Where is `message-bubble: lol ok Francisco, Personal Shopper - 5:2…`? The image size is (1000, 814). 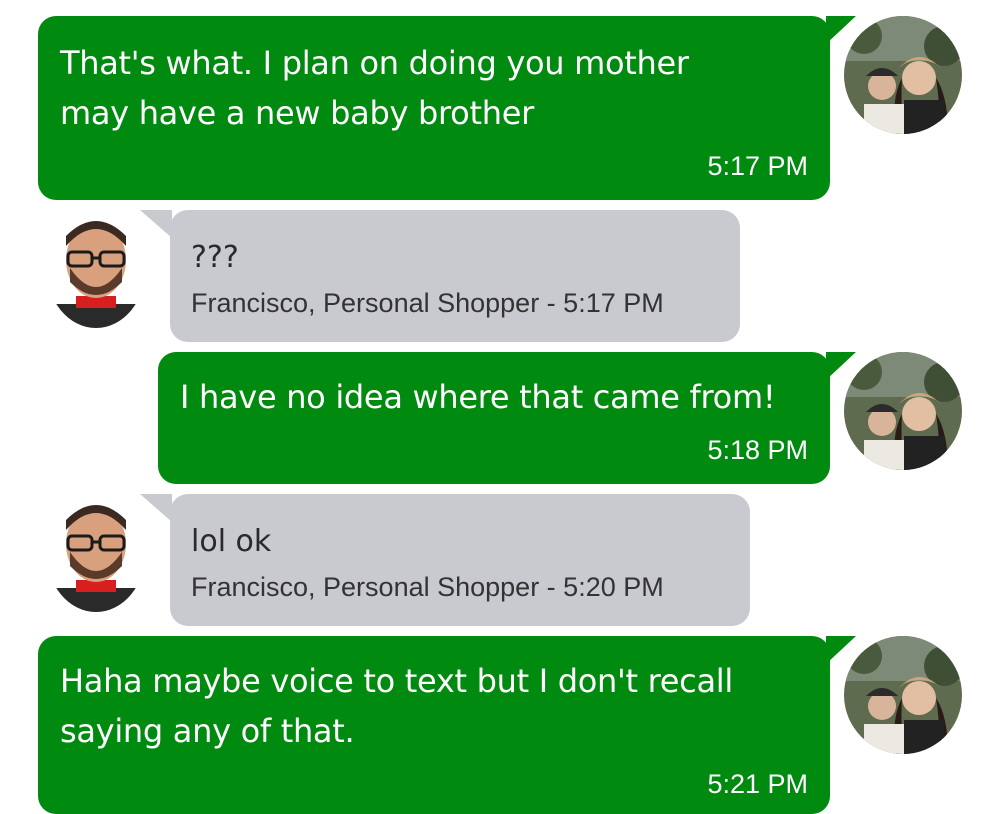
message-bubble: lol ok Francisco, Personal Shopper - 5:2… is located at coordinates (445, 560).